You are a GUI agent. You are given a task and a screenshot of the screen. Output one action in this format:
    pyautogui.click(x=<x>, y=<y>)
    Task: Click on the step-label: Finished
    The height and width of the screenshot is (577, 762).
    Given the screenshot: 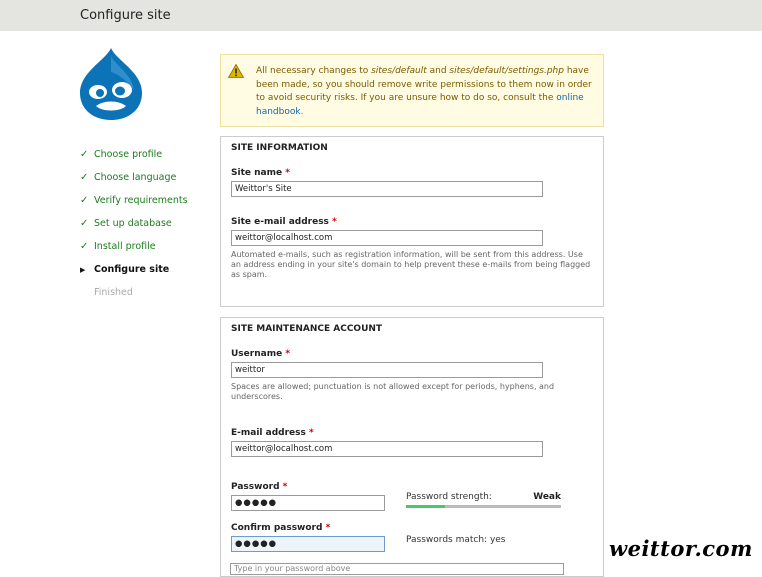 What is the action you would take?
    pyautogui.click(x=113, y=292)
    